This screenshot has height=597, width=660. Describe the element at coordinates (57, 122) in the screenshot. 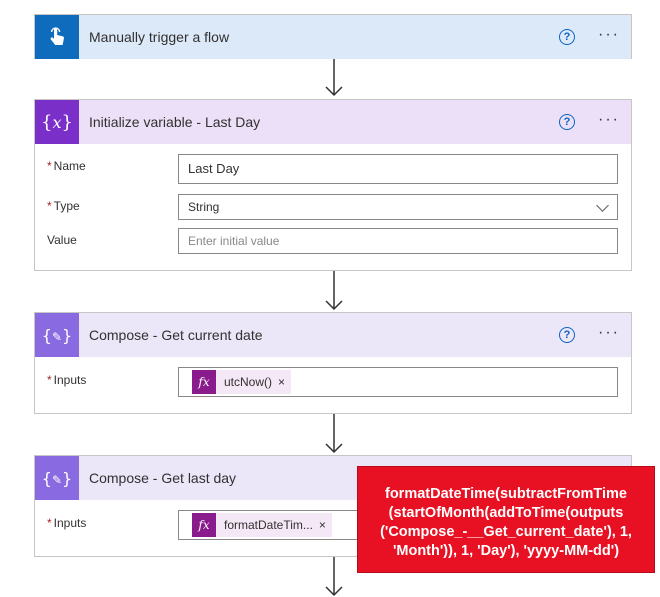

I see `variable-braces-icon: {x}` at that location.